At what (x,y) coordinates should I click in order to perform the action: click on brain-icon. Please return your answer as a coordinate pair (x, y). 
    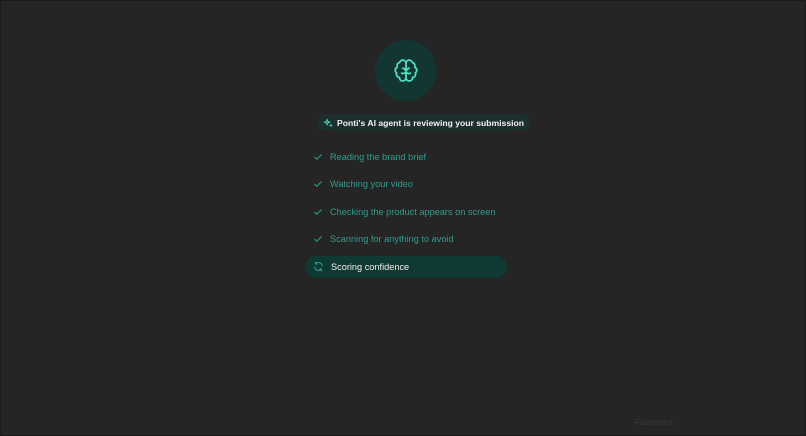
    Looking at the image, I should click on (405, 70).